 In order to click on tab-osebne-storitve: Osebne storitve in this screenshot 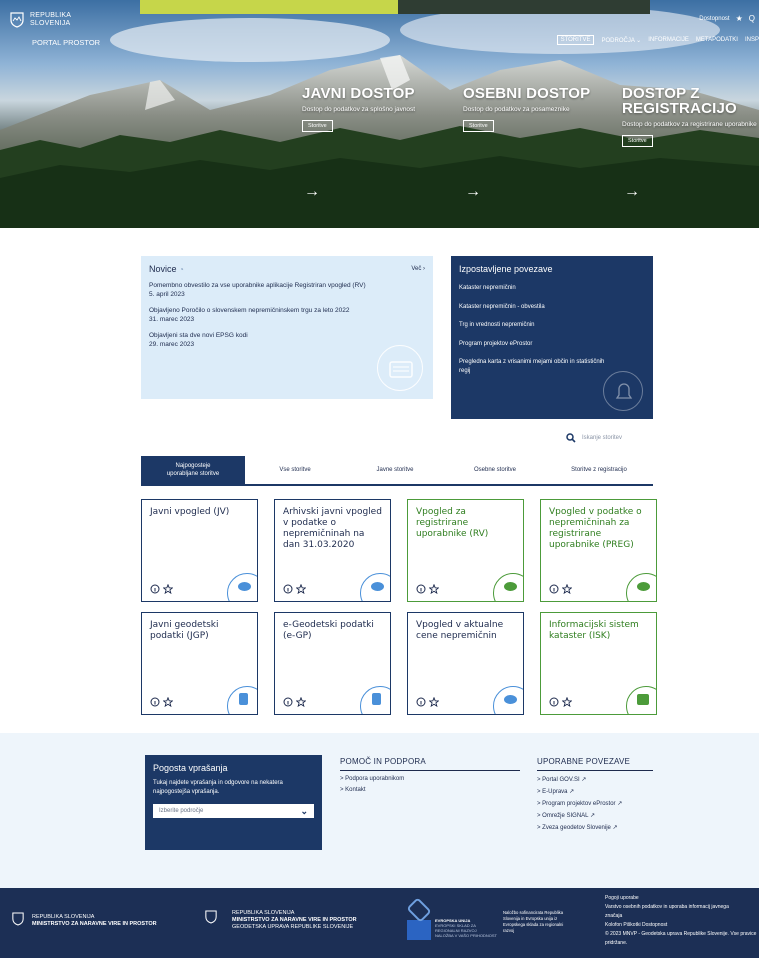, I will do `click(495, 470)`.